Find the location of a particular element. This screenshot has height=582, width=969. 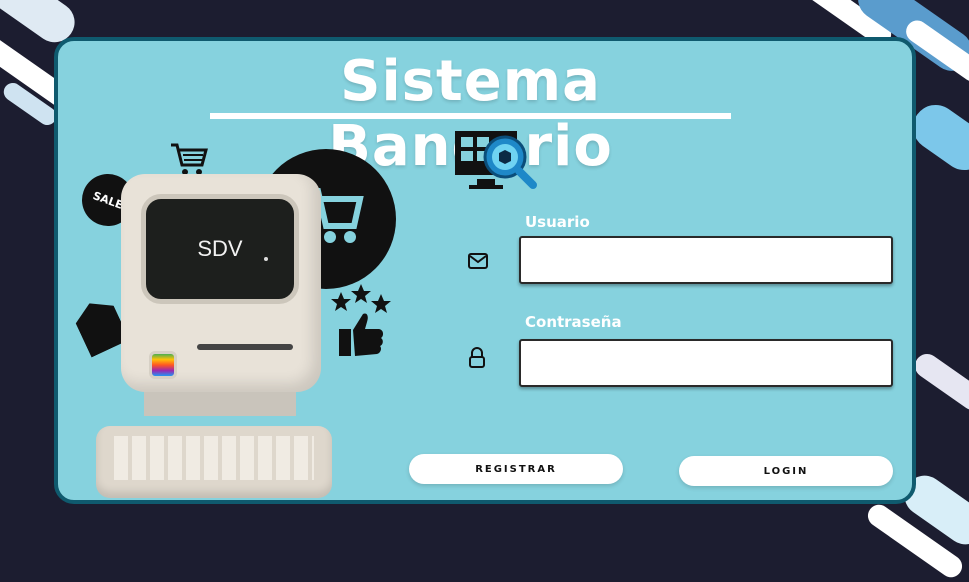

computer-base is located at coordinates (220, 404).